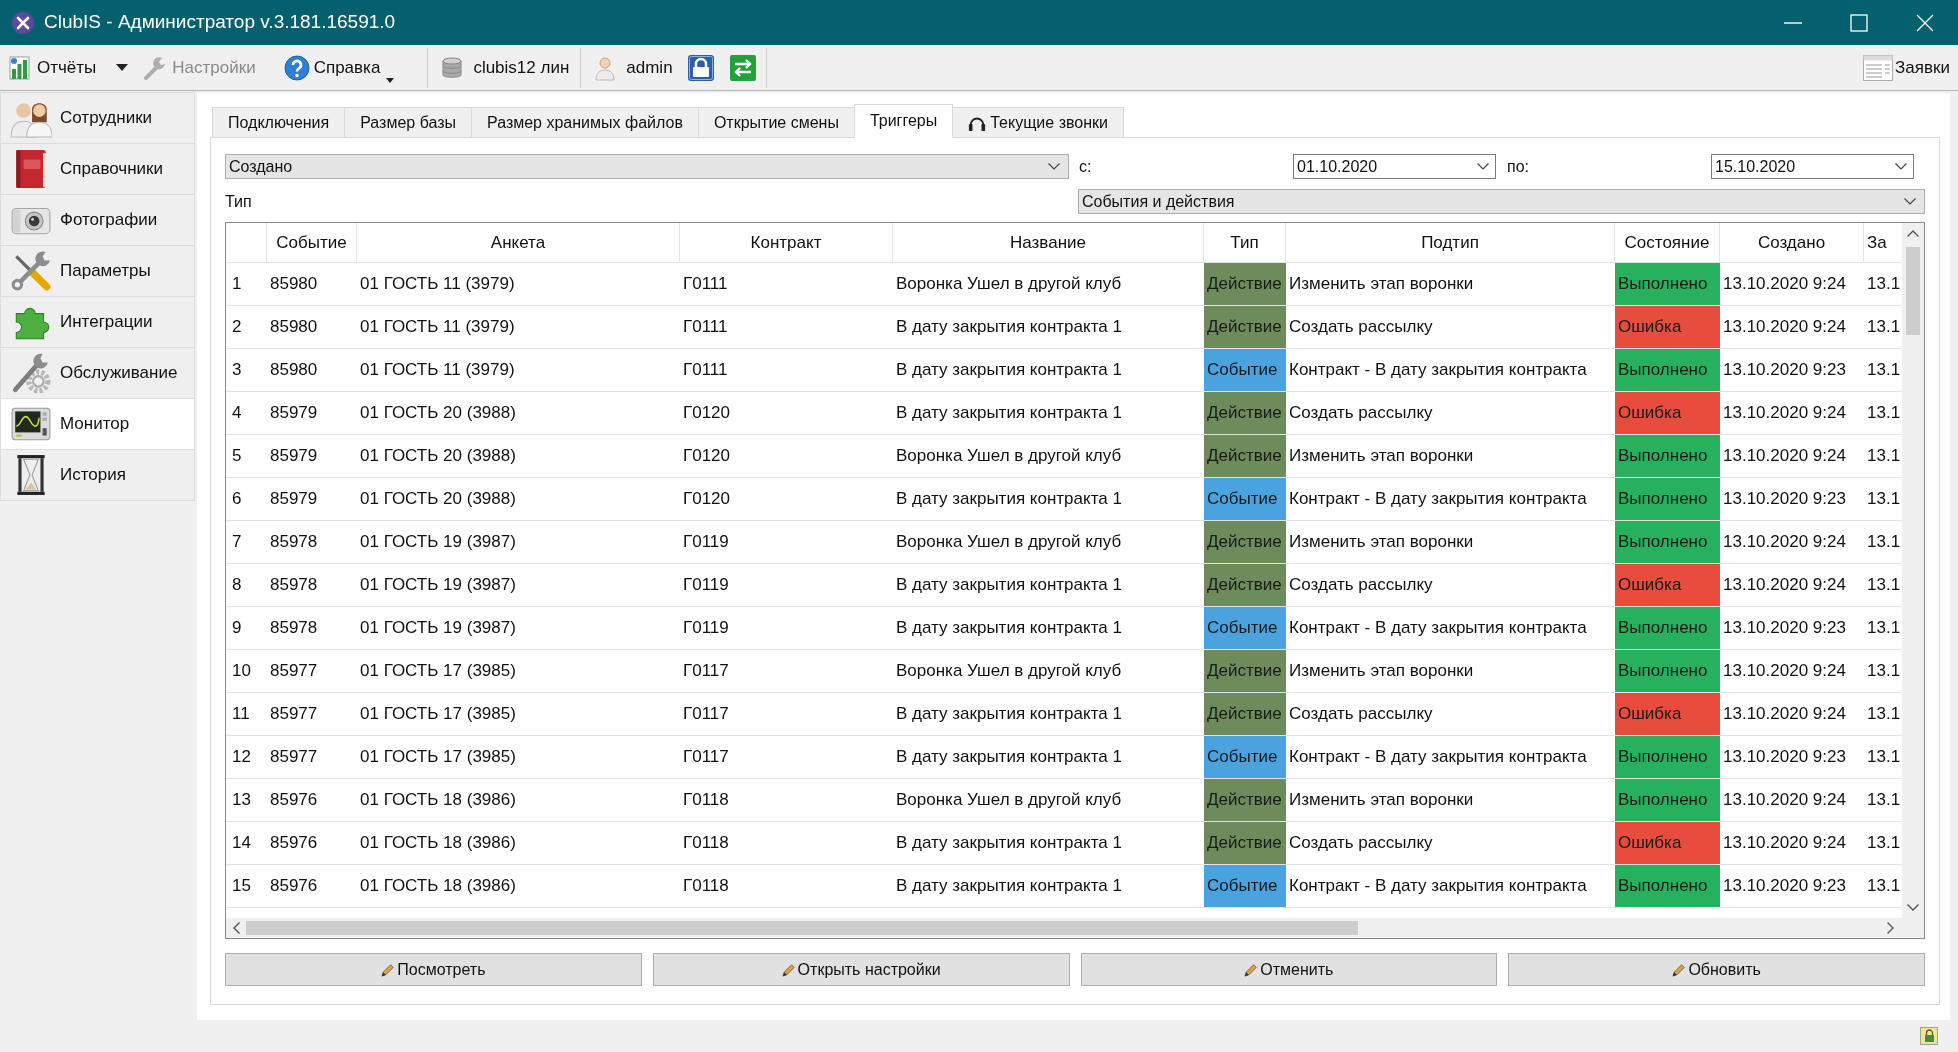 This screenshot has width=1958, height=1052. Describe the element at coordinates (312, 242) in the screenshot. I see `column-header: Событие` at that location.